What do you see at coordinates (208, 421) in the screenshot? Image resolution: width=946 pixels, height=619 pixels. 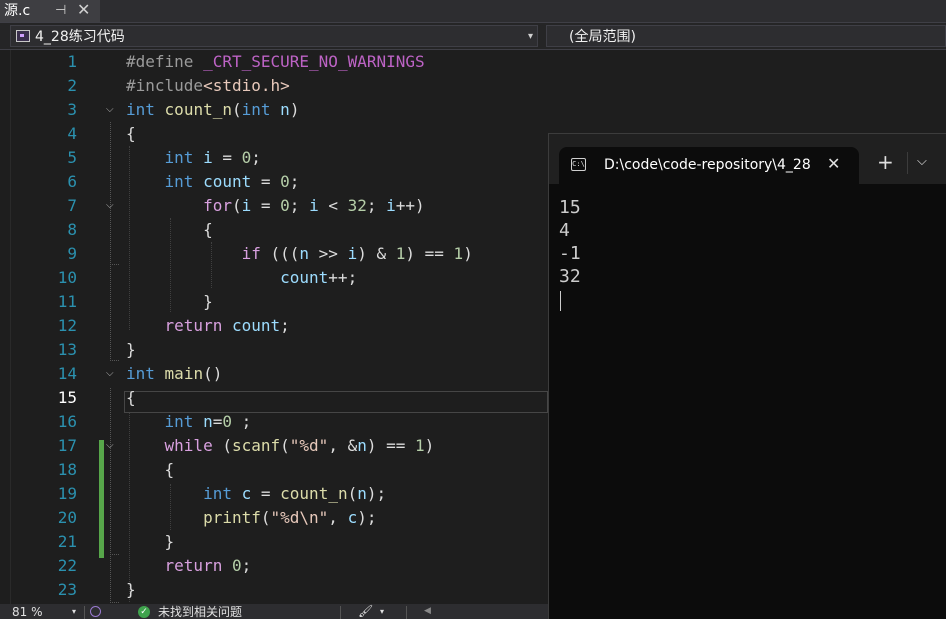 I see `code-text: int n=0 ;` at bounding box center [208, 421].